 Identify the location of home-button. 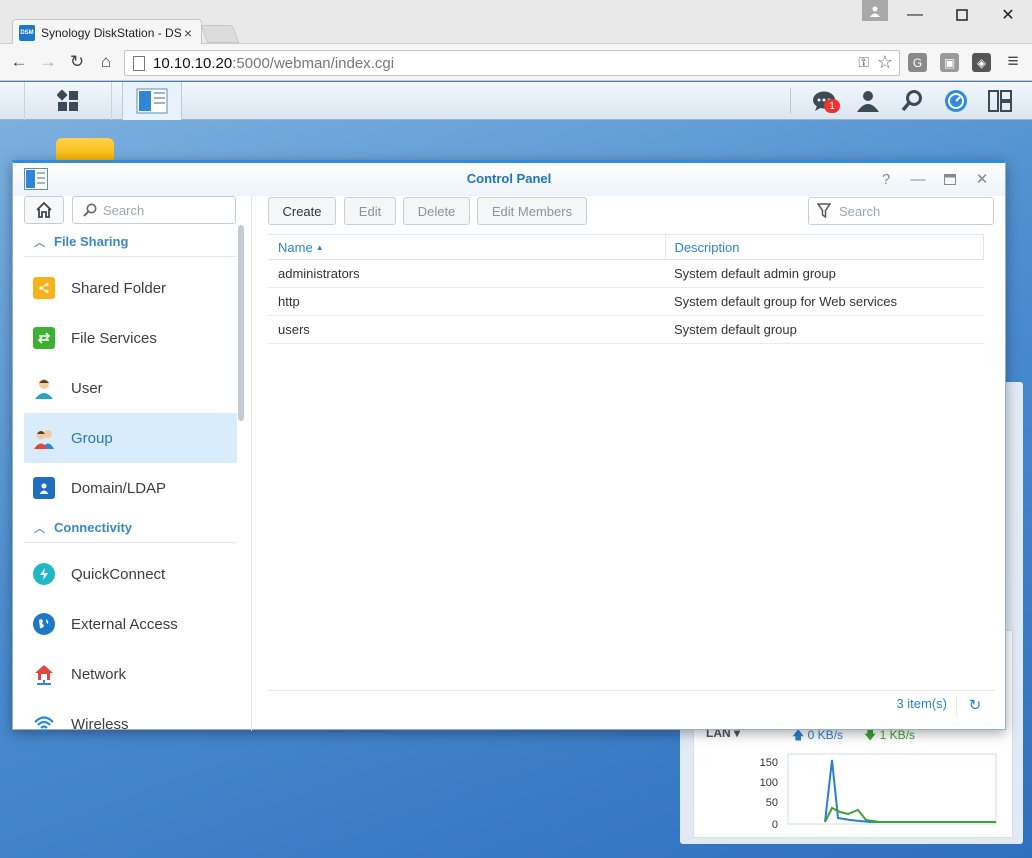
(44, 210).